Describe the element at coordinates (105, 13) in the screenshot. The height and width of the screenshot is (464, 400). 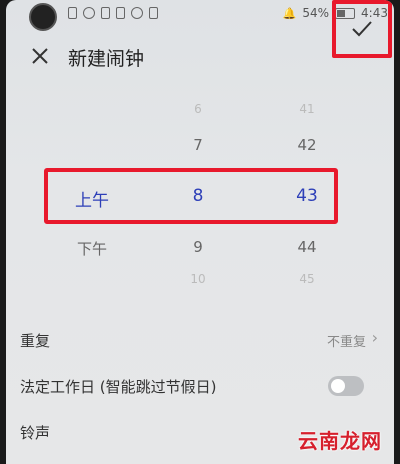
I see `notification-icon` at that location.